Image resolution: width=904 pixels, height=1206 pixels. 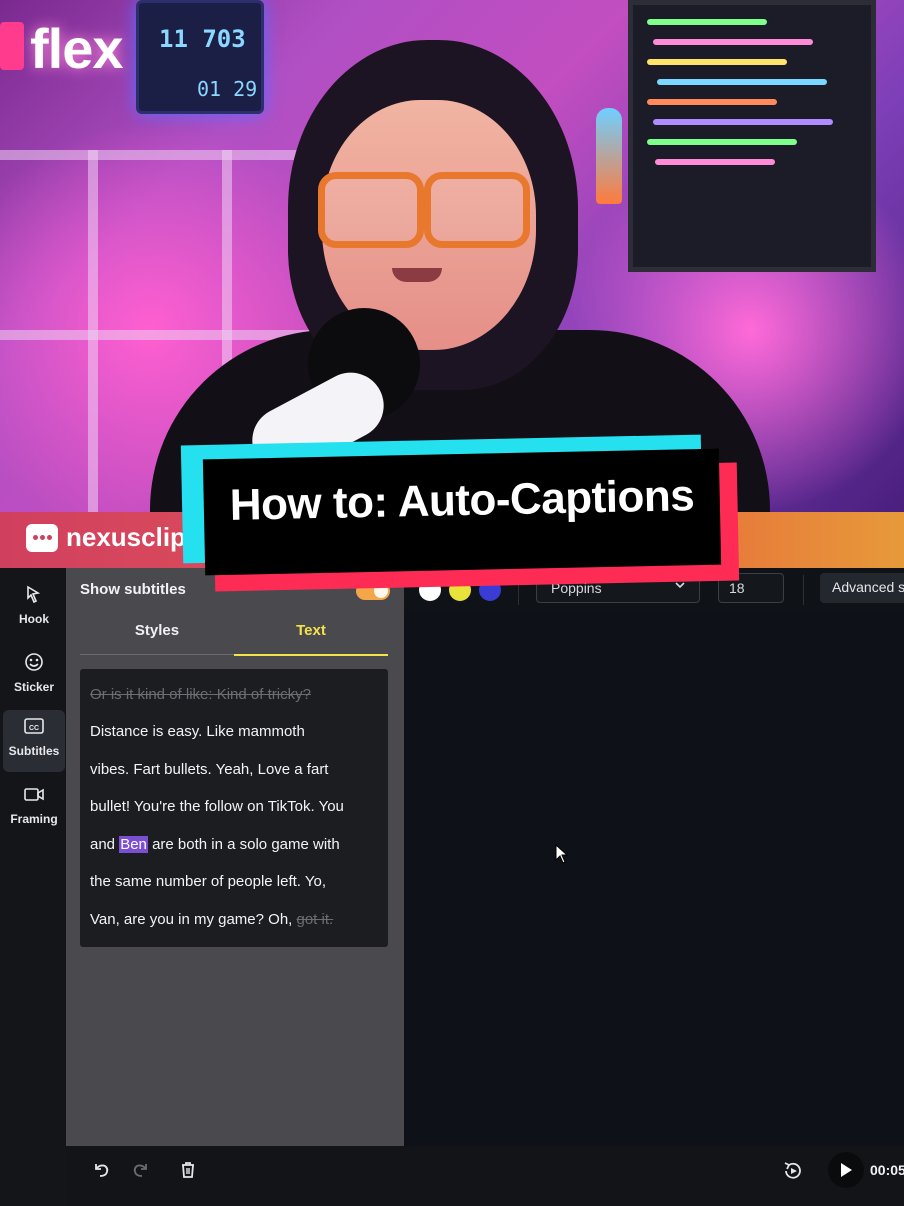 What do you see at coordinates (157, 638) in the screenshot?
I see `tab-styles: Styles` at bounding box center [157, 638].